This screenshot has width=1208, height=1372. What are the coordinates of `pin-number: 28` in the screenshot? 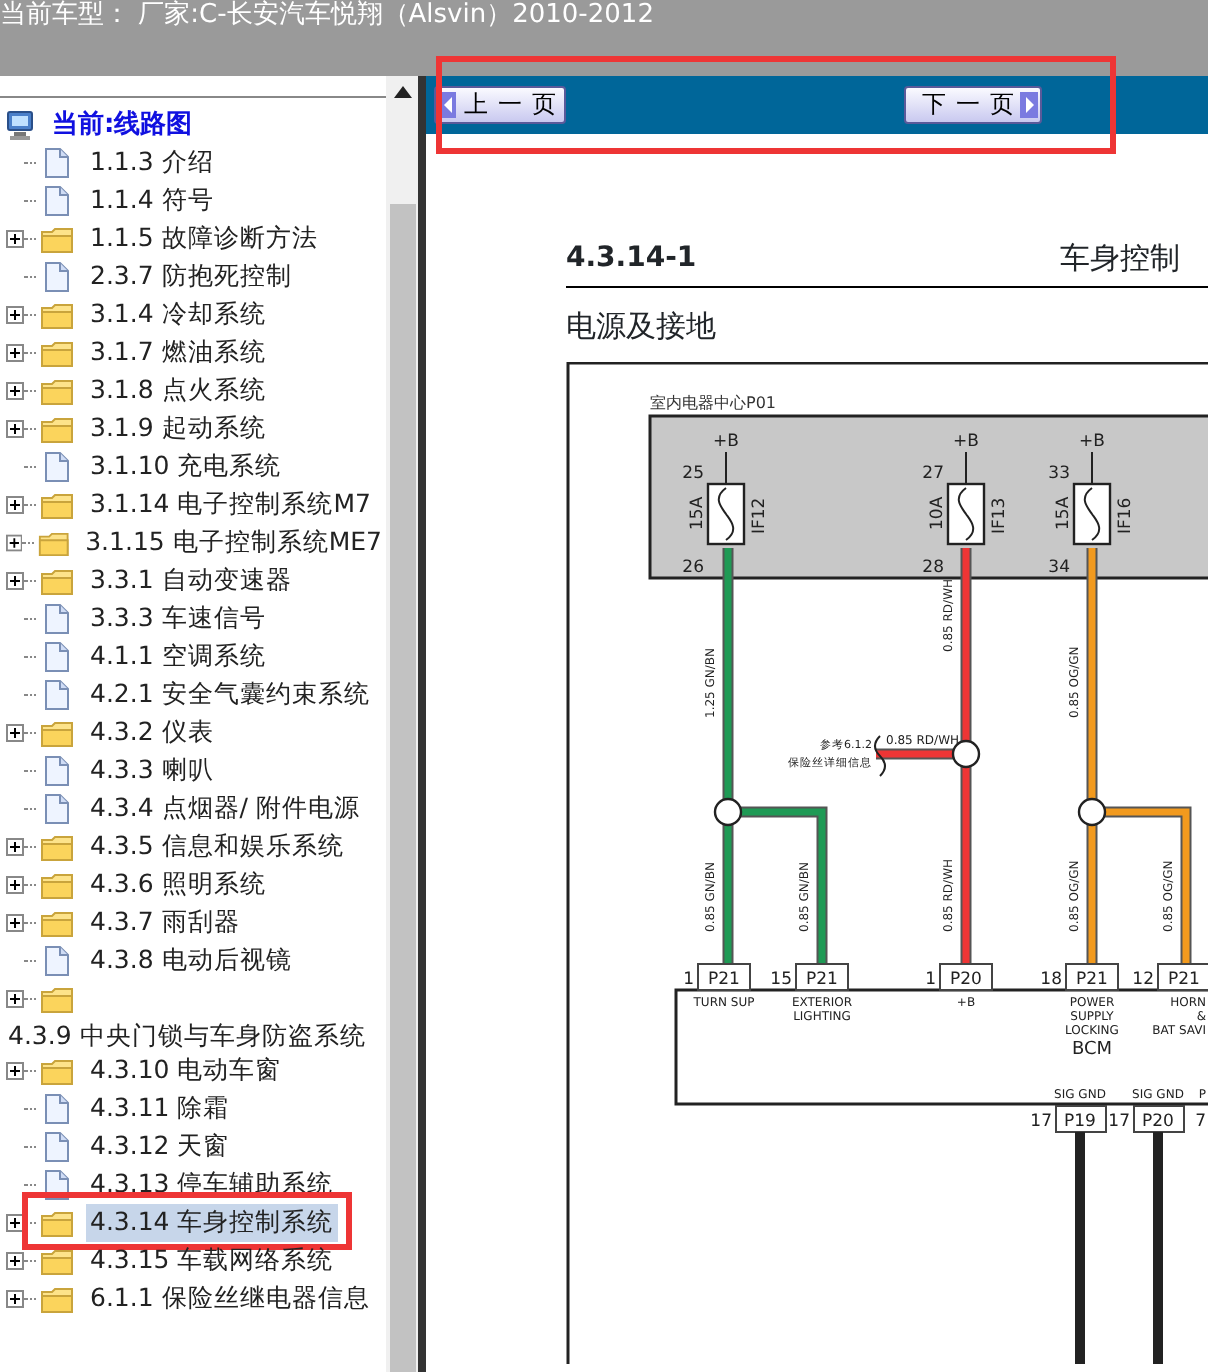 It's located at (933, 568).